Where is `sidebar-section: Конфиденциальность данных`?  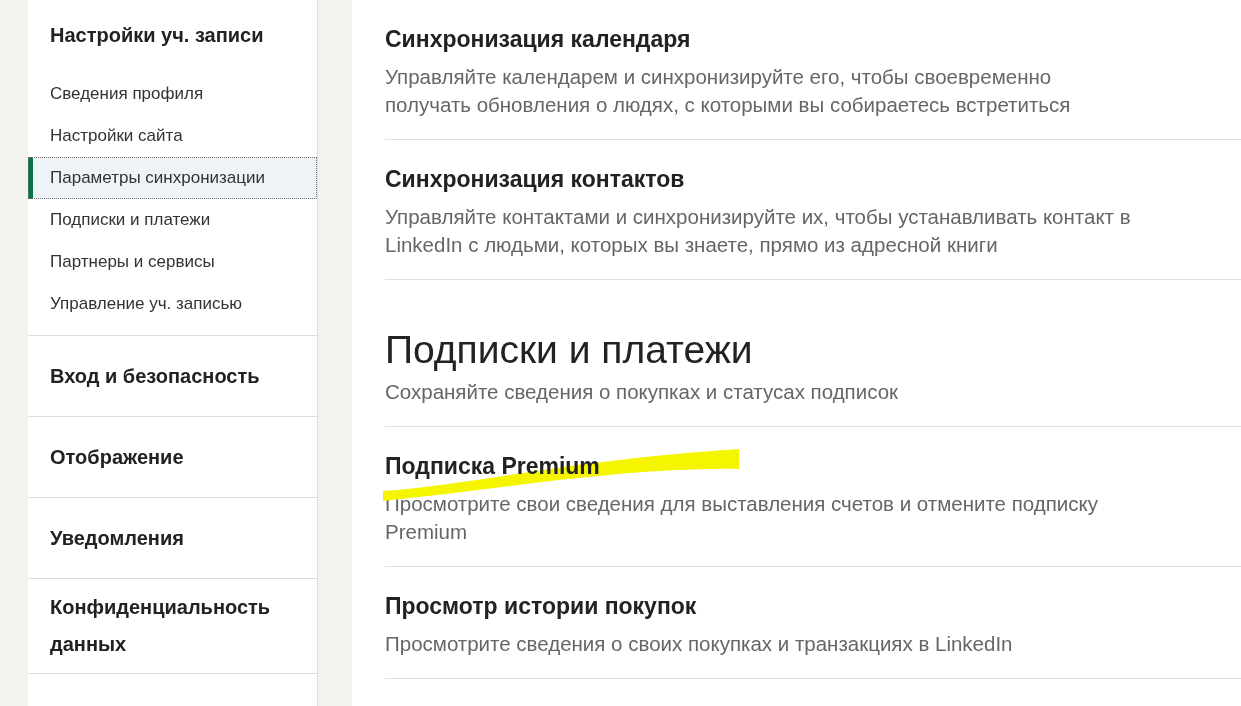 sidebar-section: Конфиденциальность данных is located at coordinates (172, 626).